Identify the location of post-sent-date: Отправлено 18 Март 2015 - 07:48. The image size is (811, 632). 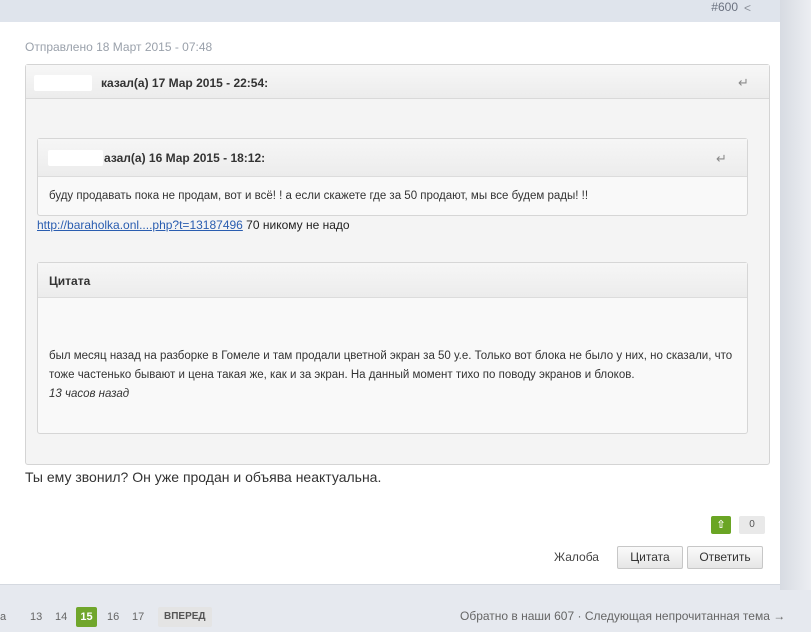
(119, 47).